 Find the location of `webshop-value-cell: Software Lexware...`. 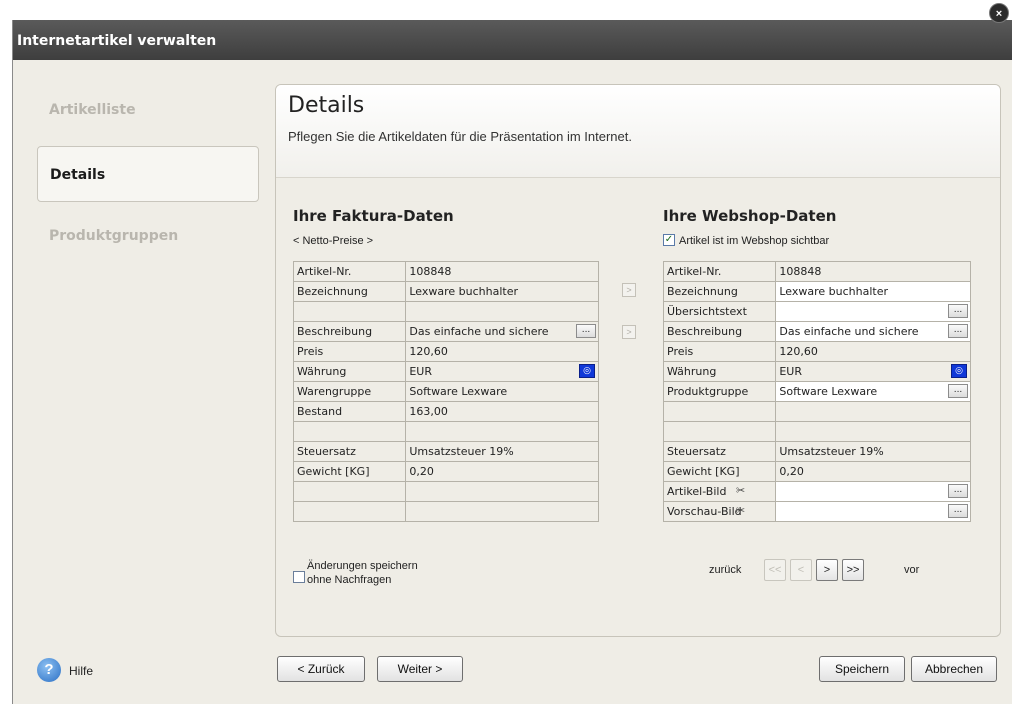

webshop-value-cell: Software Lexware... is located at coordinates (873, 391).